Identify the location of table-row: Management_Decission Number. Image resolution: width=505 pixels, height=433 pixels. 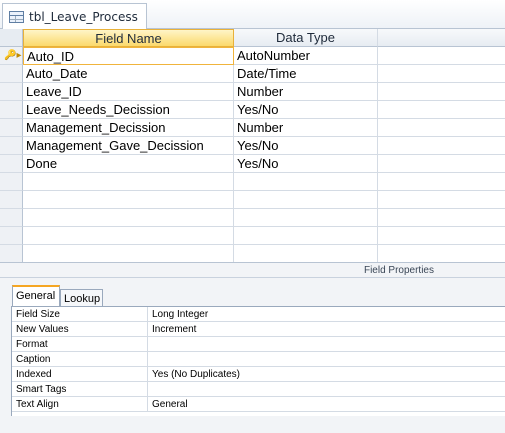
(252, 128).